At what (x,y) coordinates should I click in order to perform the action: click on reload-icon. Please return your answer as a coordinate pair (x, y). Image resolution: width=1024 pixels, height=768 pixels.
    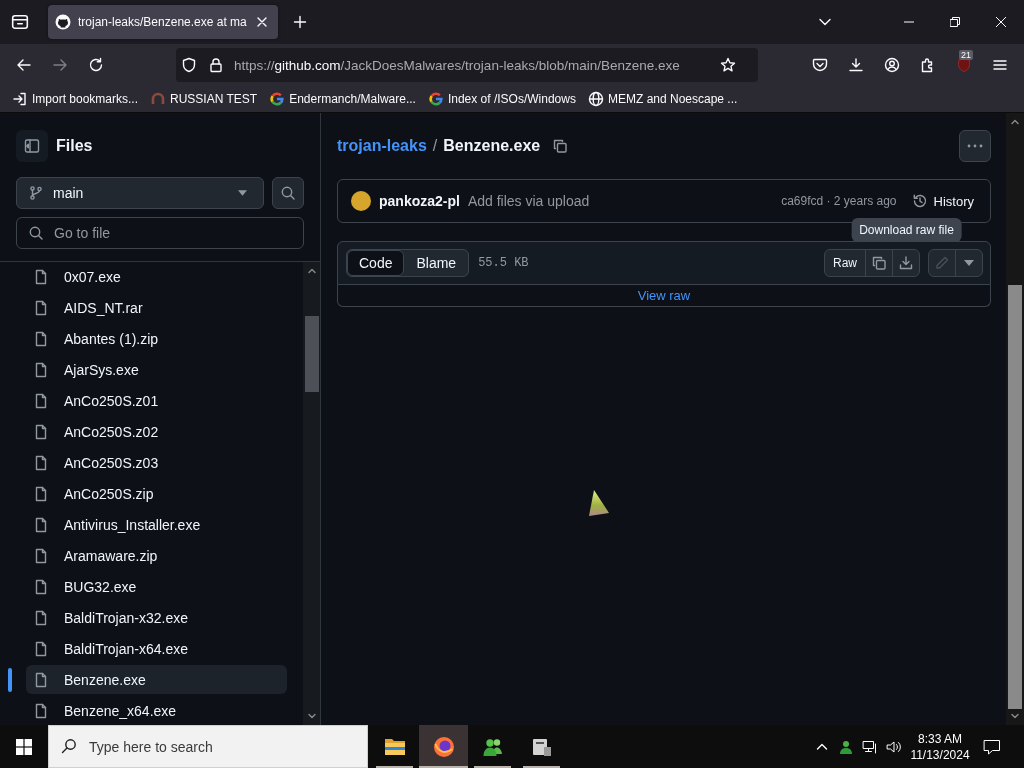
    Looking at the image, I should click on (96, 65).